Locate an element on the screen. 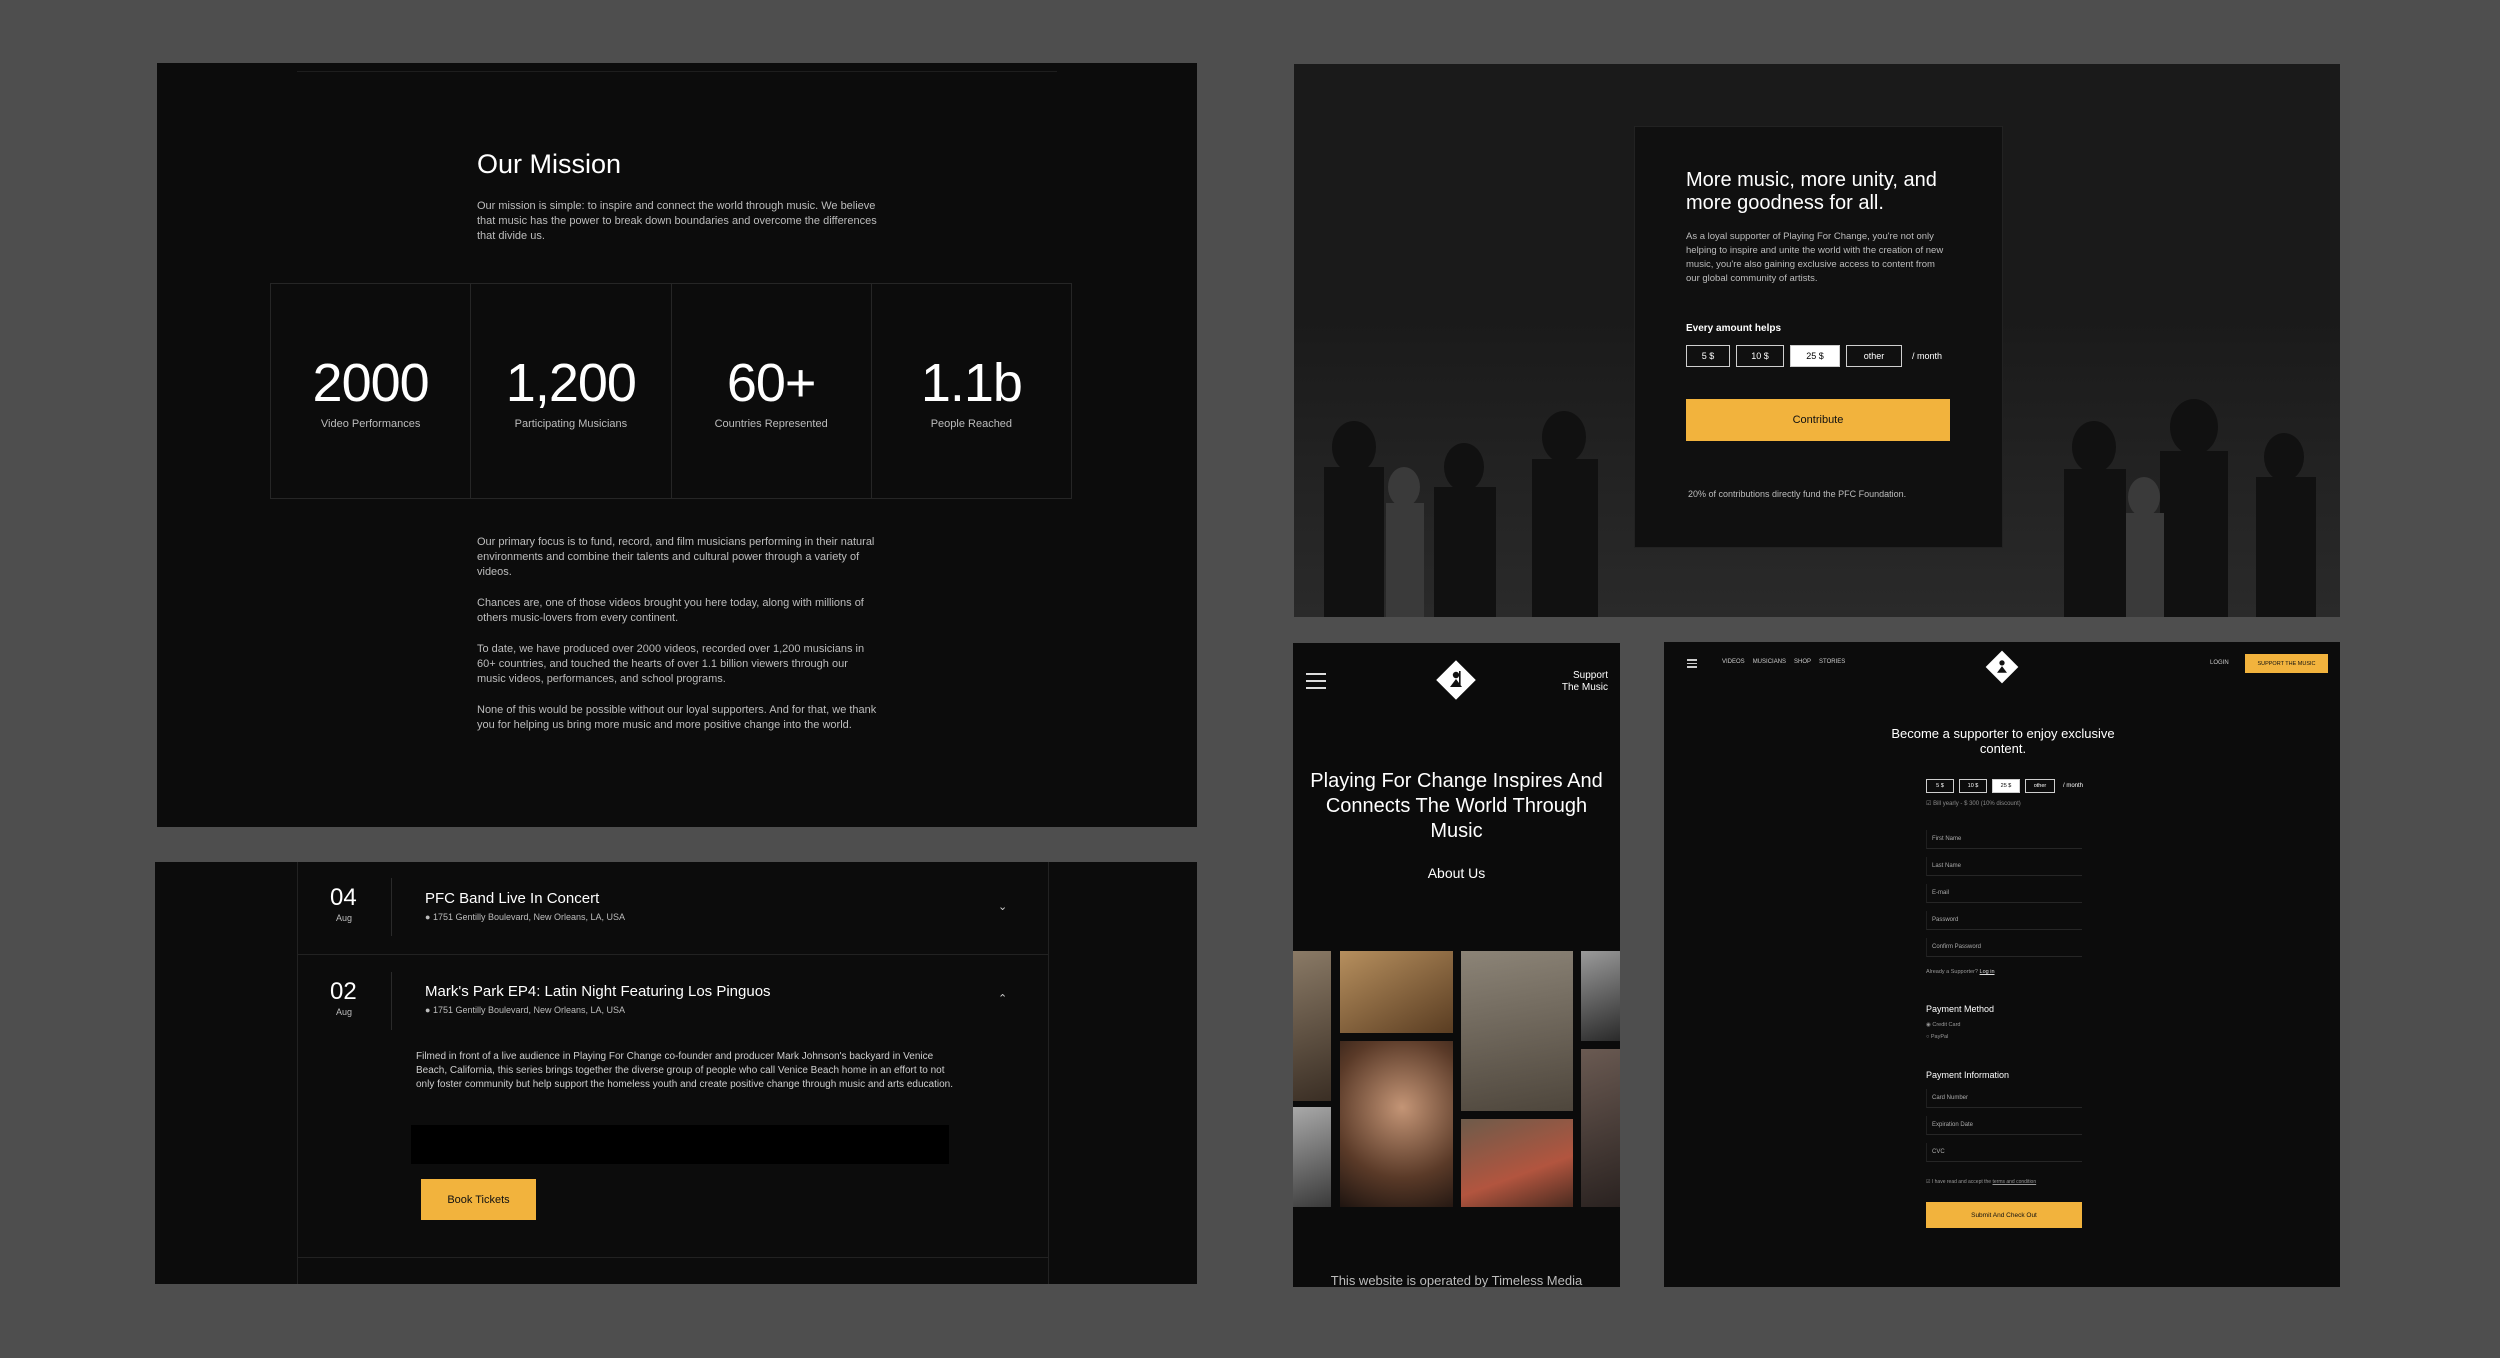 Image resolution: width=2500 pixels, height=1358 pixels. chevron-down-icon: ⌄ is located at coordinates (1002, 906).